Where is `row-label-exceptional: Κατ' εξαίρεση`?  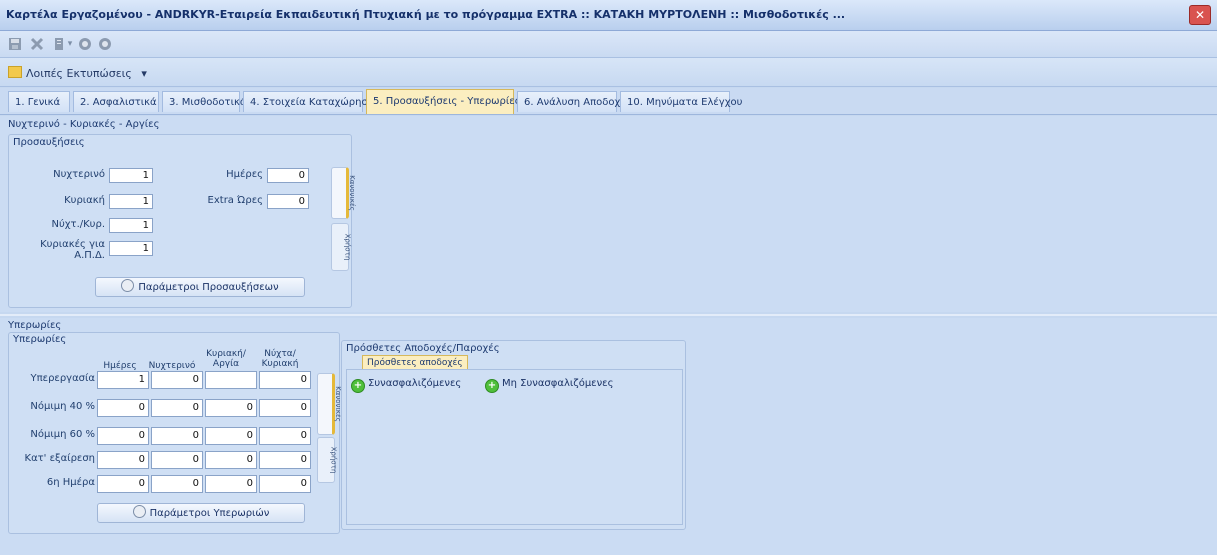 row-label-exceptional: Κατ' εξαίρεση is located at coordinates (59, 458).